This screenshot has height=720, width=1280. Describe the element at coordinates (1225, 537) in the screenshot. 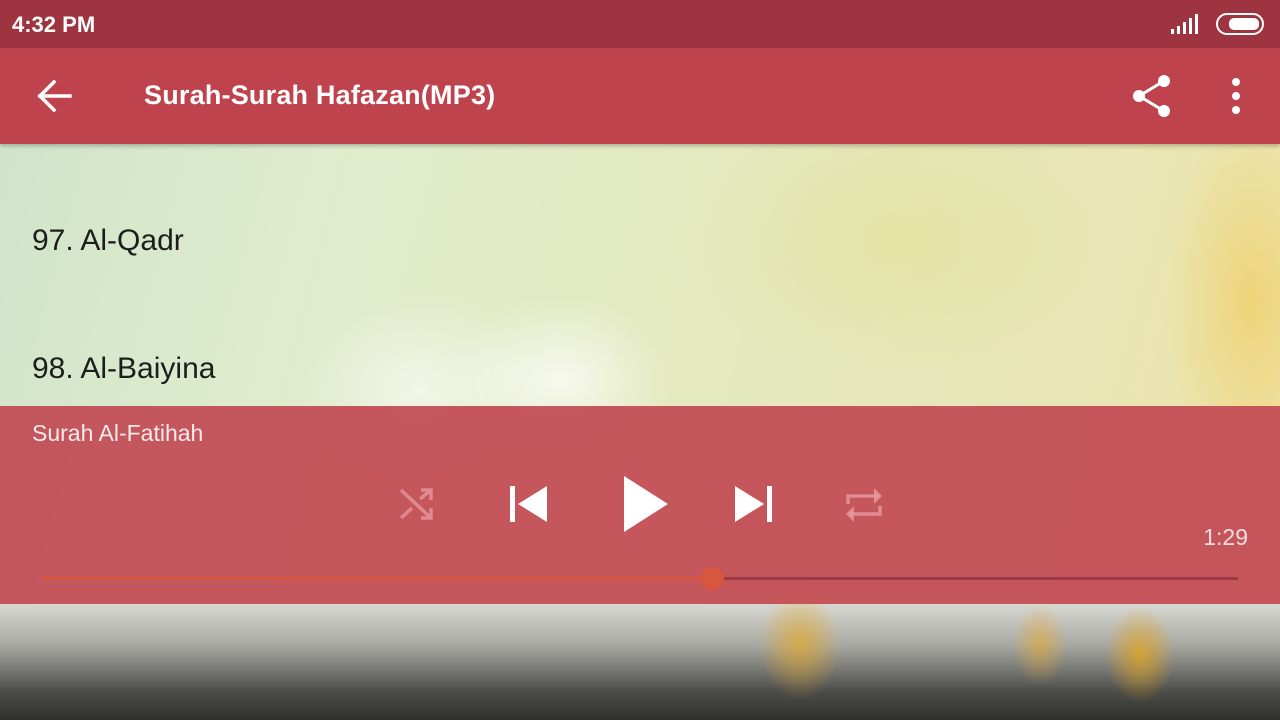

I see `elapsed-time: 1:29` at that location.